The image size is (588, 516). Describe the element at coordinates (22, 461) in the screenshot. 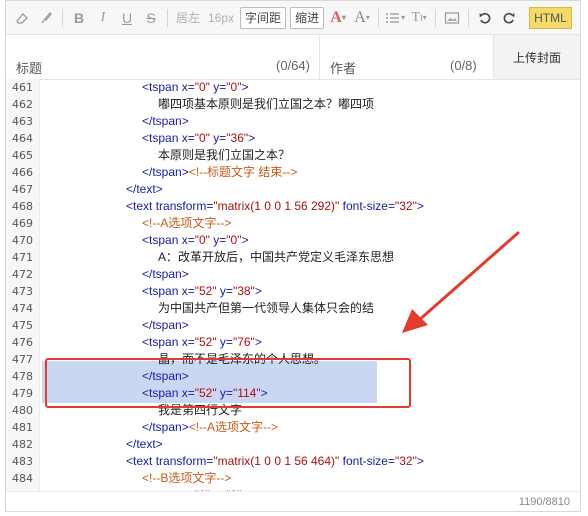

I see `line-number: 483` at that location.